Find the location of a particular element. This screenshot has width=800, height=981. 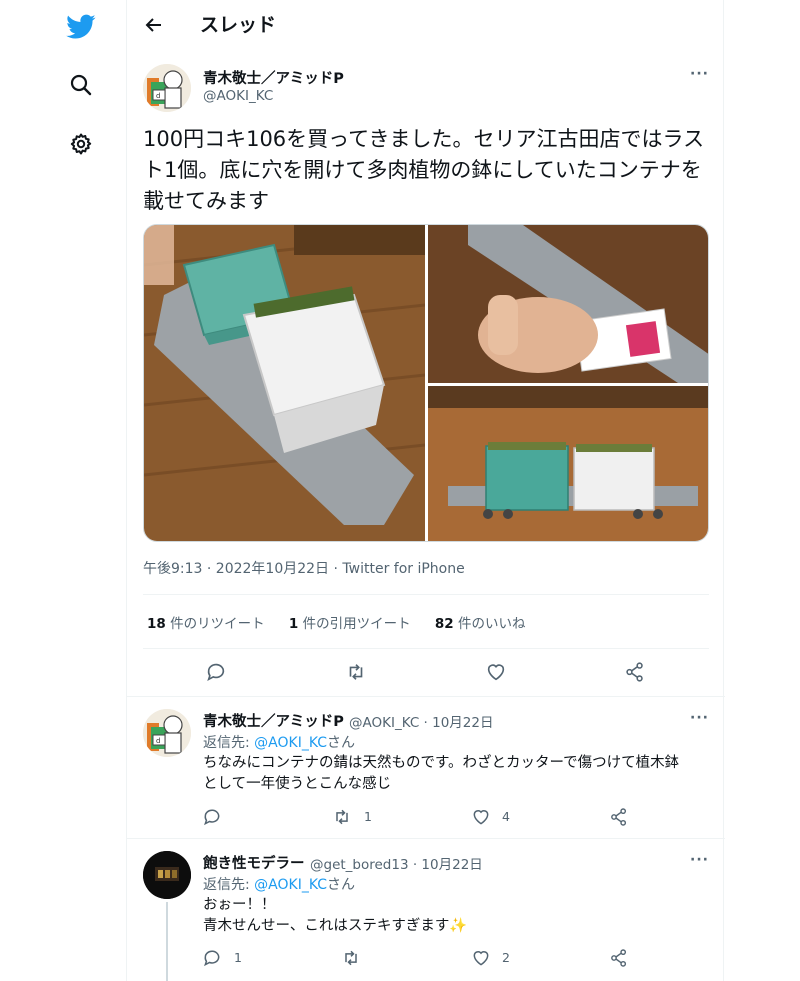

twitter-logo-icon is located at coordinates (81, 27).